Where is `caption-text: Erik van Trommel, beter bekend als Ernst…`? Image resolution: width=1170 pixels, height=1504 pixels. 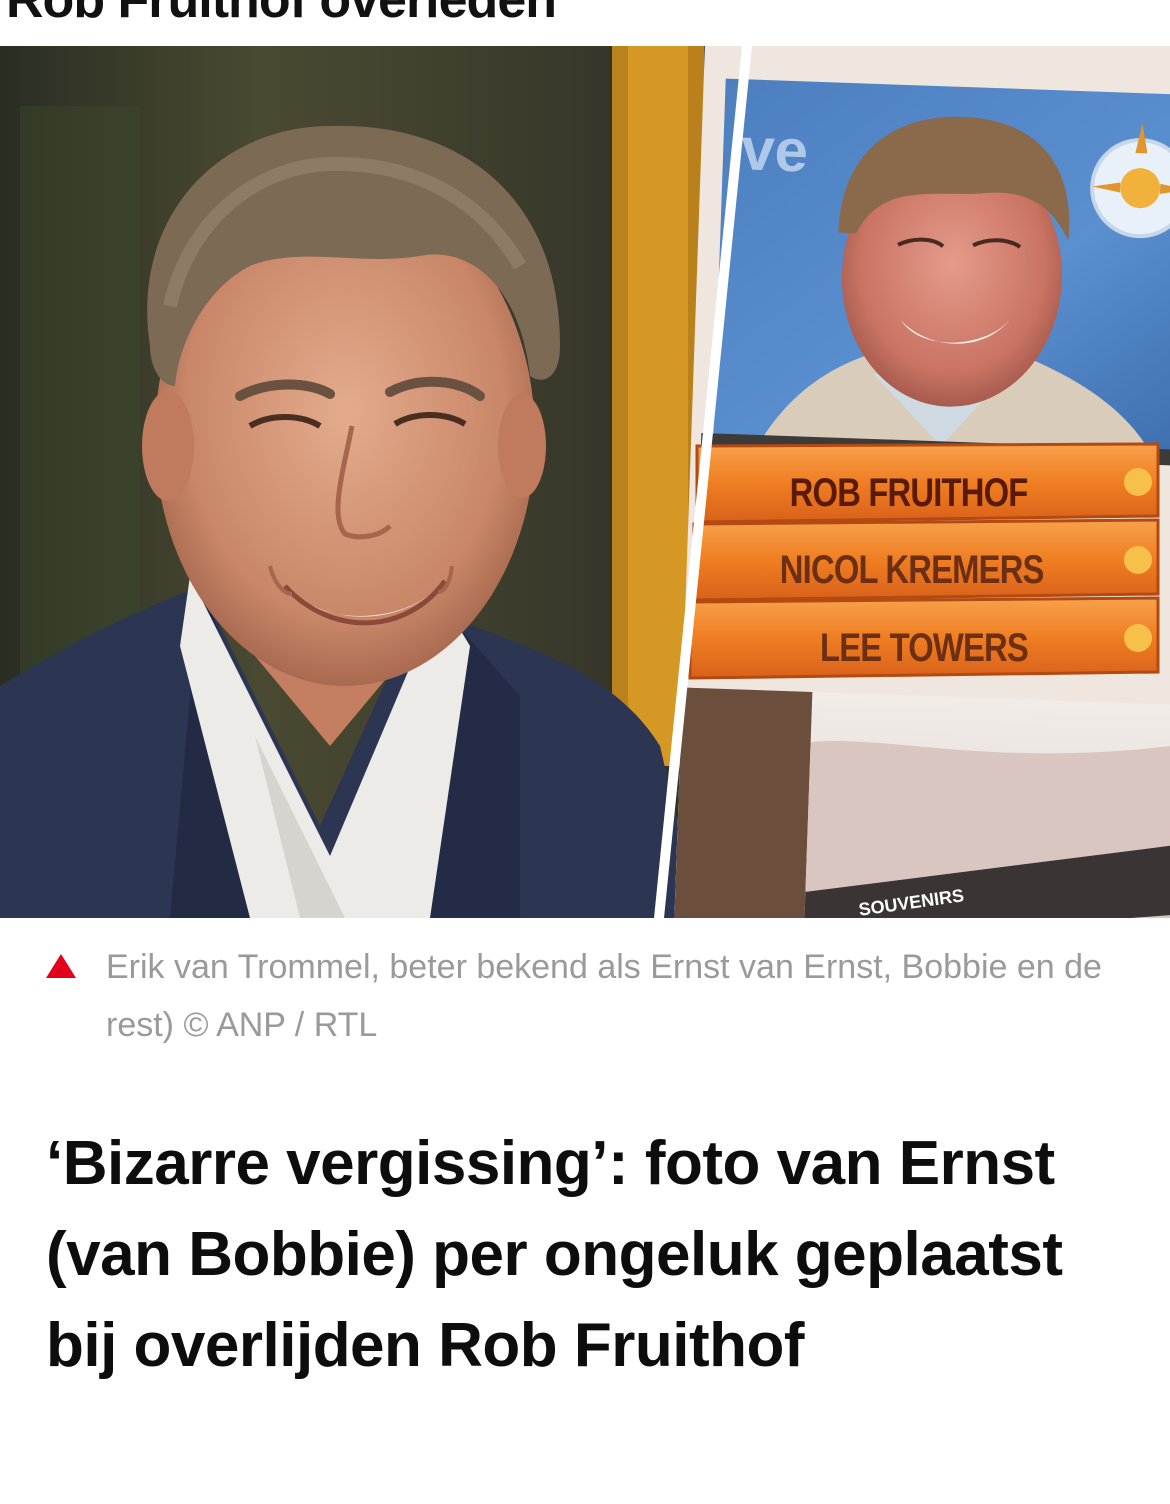 caption-text: Erik van Trommel, beter bekend als Ernst… is located at coordinates (604, 996).